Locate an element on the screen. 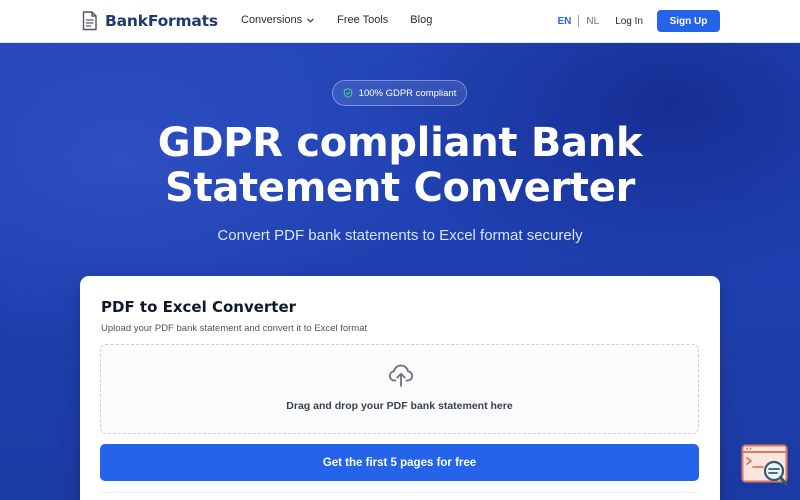  gdpr-badge: 100% GDPR compliant is located at coordinates (399, 93).